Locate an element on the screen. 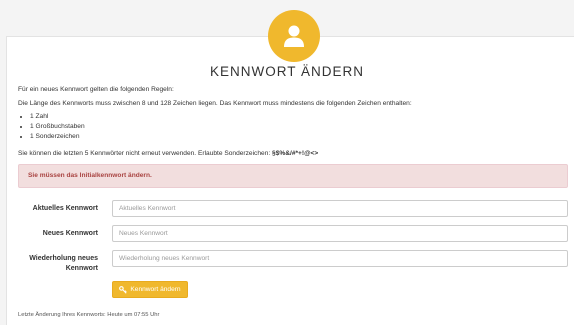 The image size is (574, 325). current-password-input is located at coordinates (340, 208).